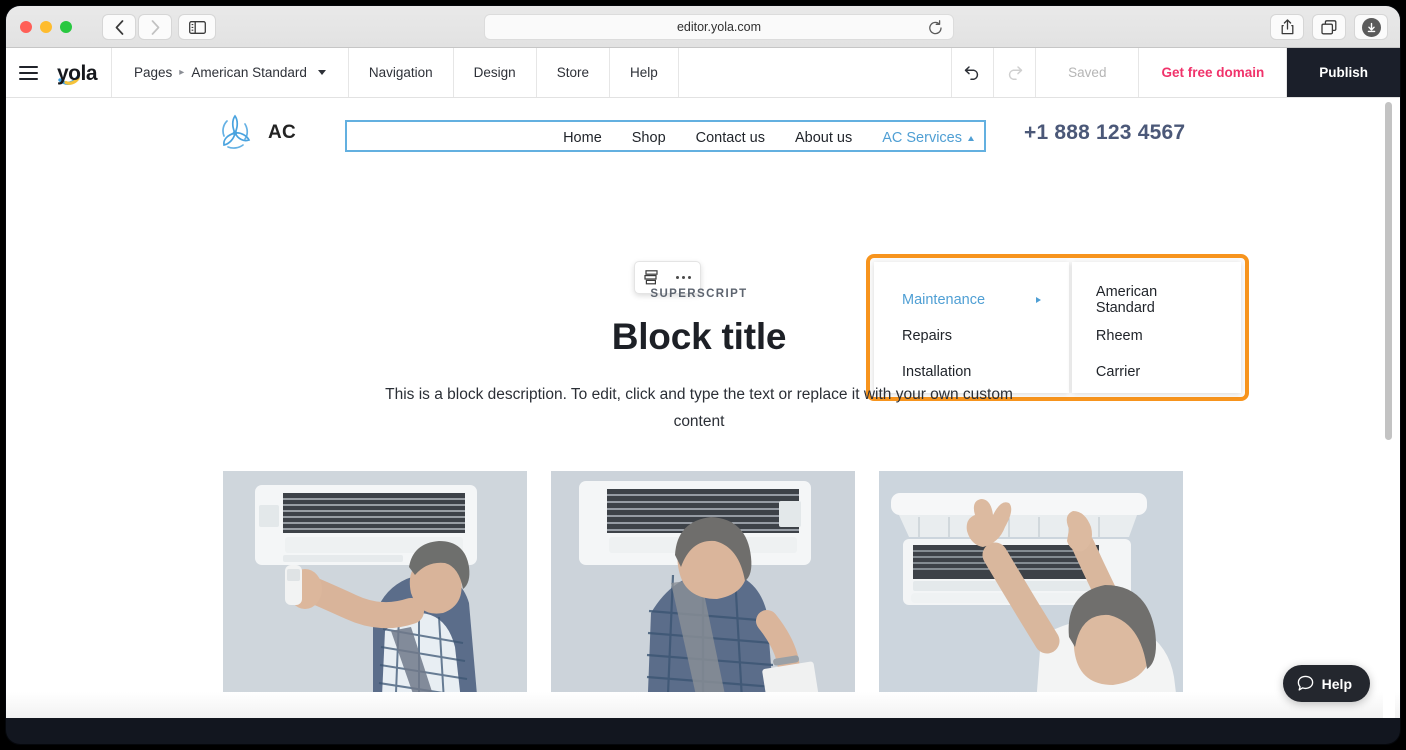  I want to click on saved-status-label: Saved, so click(1087, 72).